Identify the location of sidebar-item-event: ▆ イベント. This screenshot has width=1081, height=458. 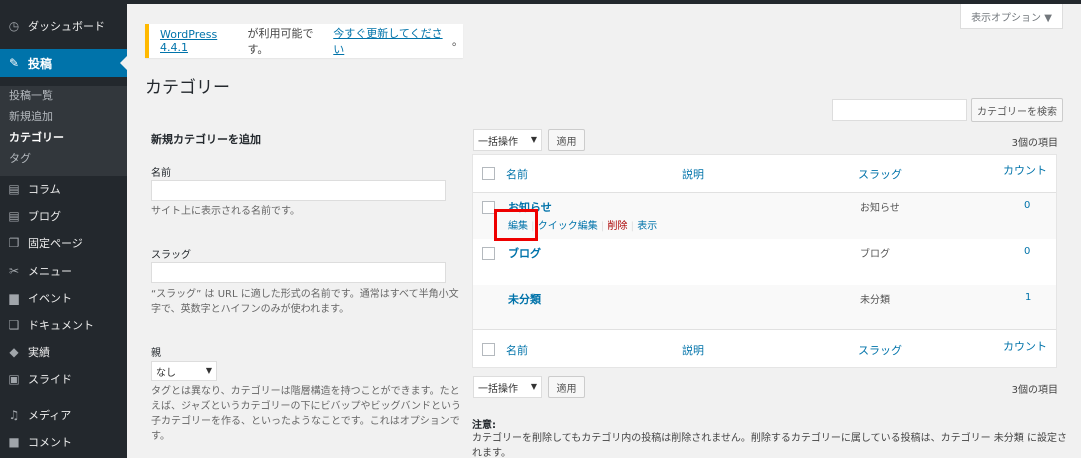
(63, 298).